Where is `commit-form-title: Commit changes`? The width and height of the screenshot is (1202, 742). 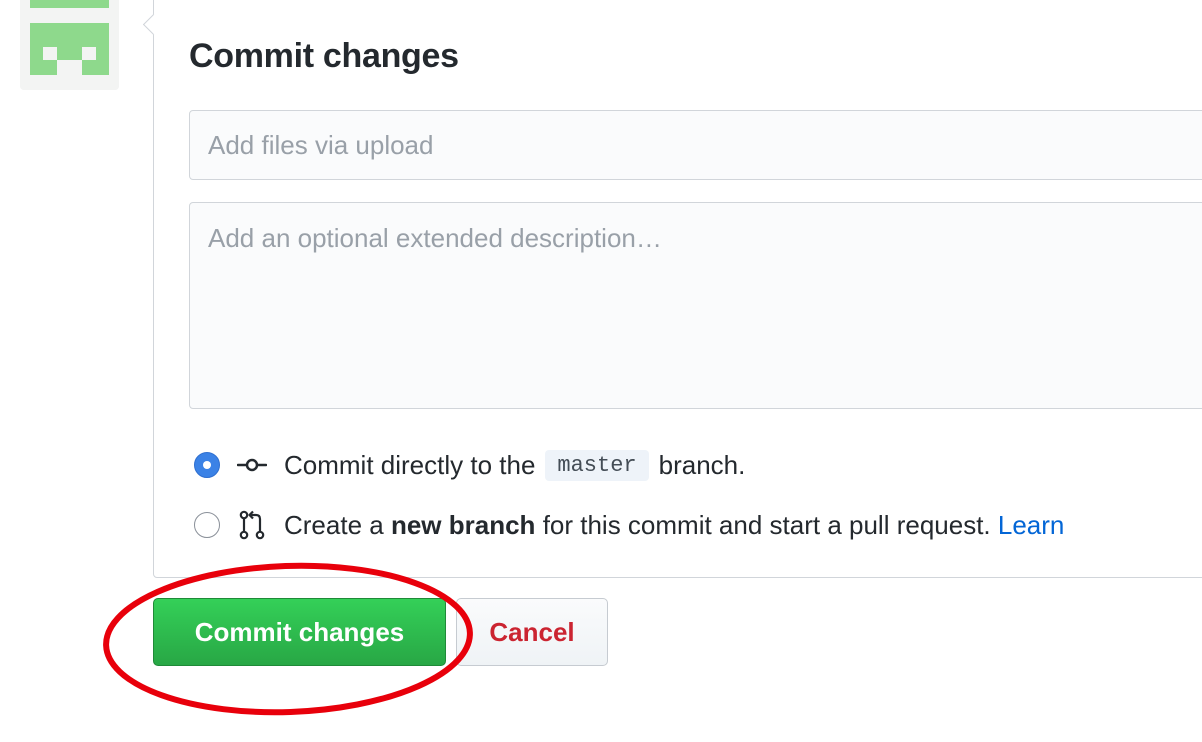 commit-form-title: Commit changes is located at coordinates (324, 56).